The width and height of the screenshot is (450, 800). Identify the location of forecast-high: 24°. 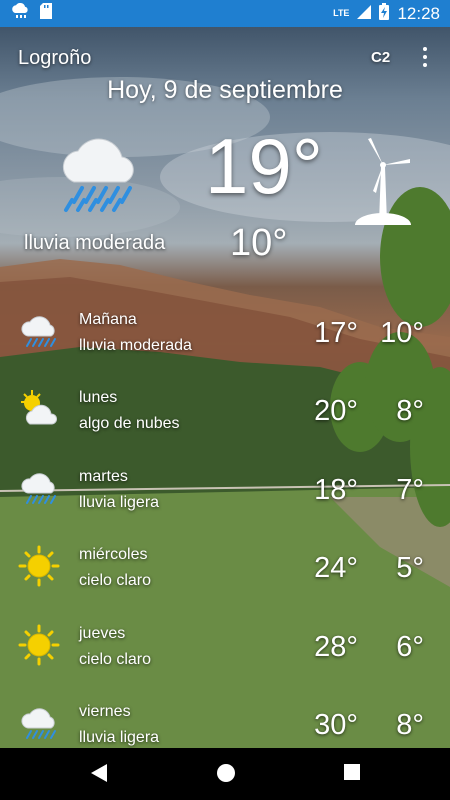
(336, 568).